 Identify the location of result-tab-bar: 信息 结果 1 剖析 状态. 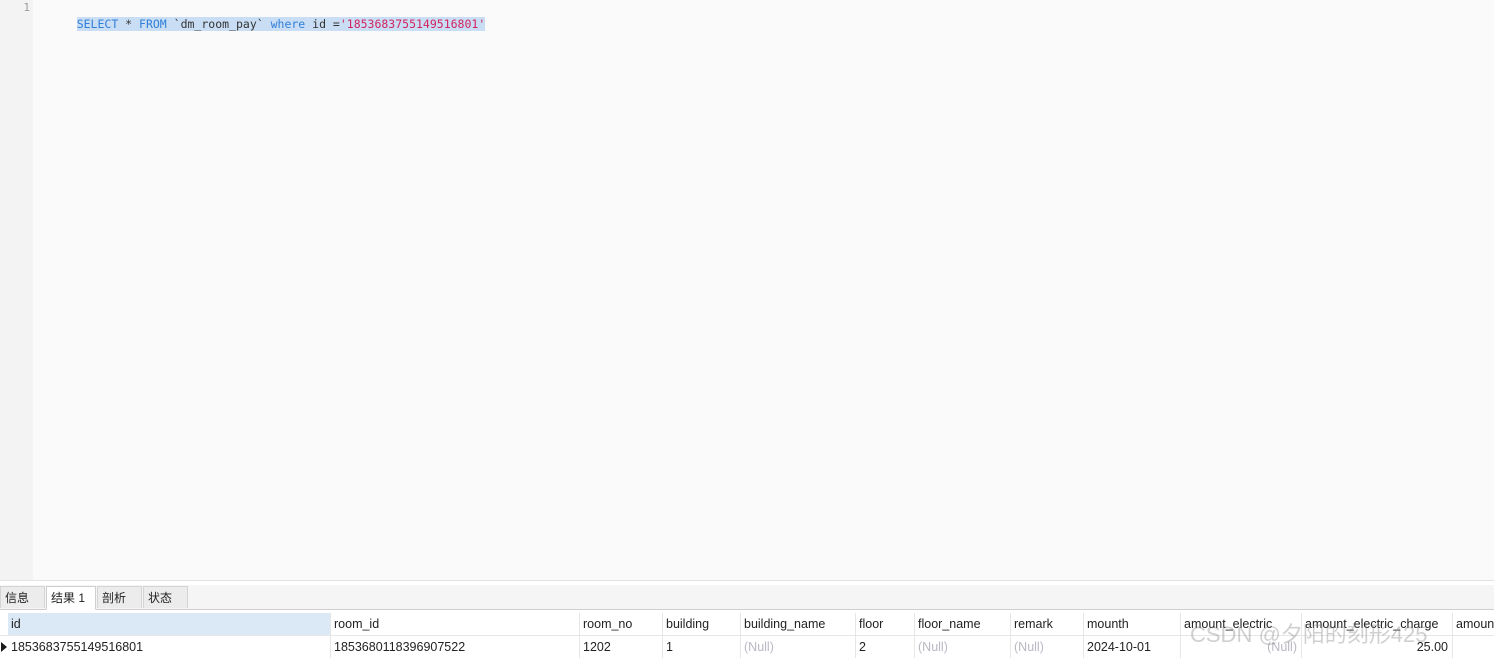
(747, 597).